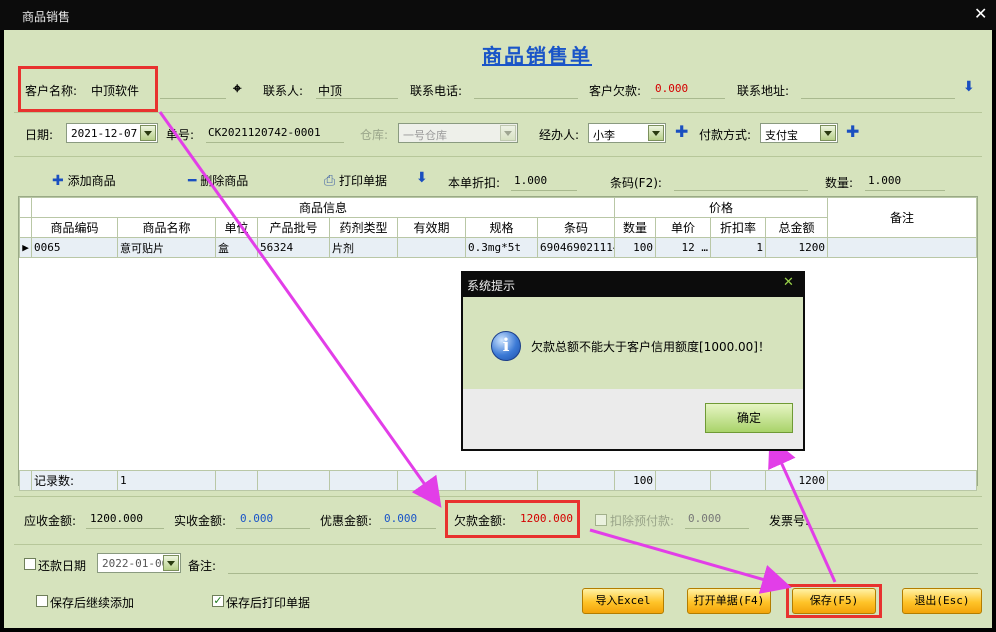 The image size is (996, 632). I want to click on info-icon: i, so click(506, 346).